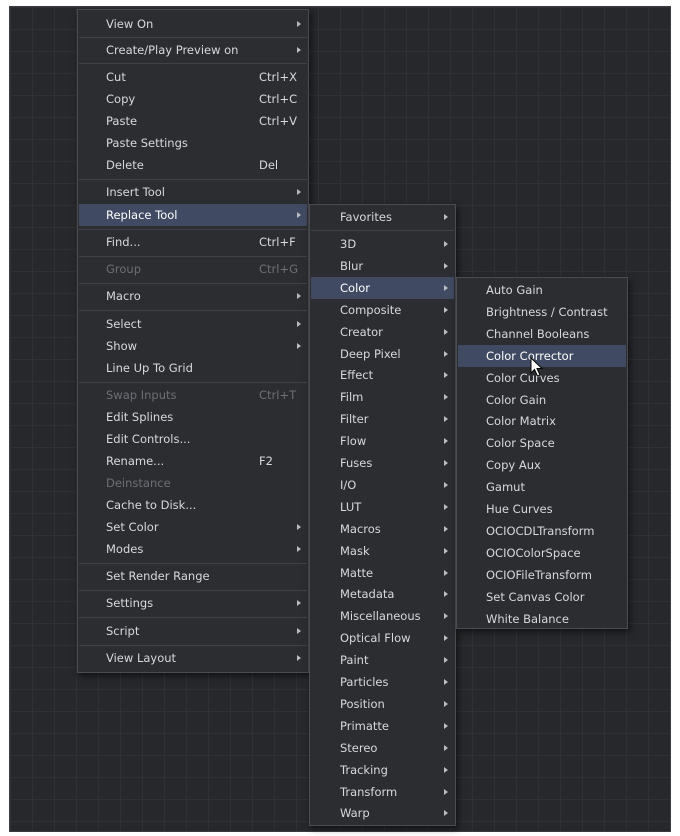 This screenshot has height=836, width=680. I want to click on color-tool-ociocolorspace: OCIOColorSpace, so click(542, 553).